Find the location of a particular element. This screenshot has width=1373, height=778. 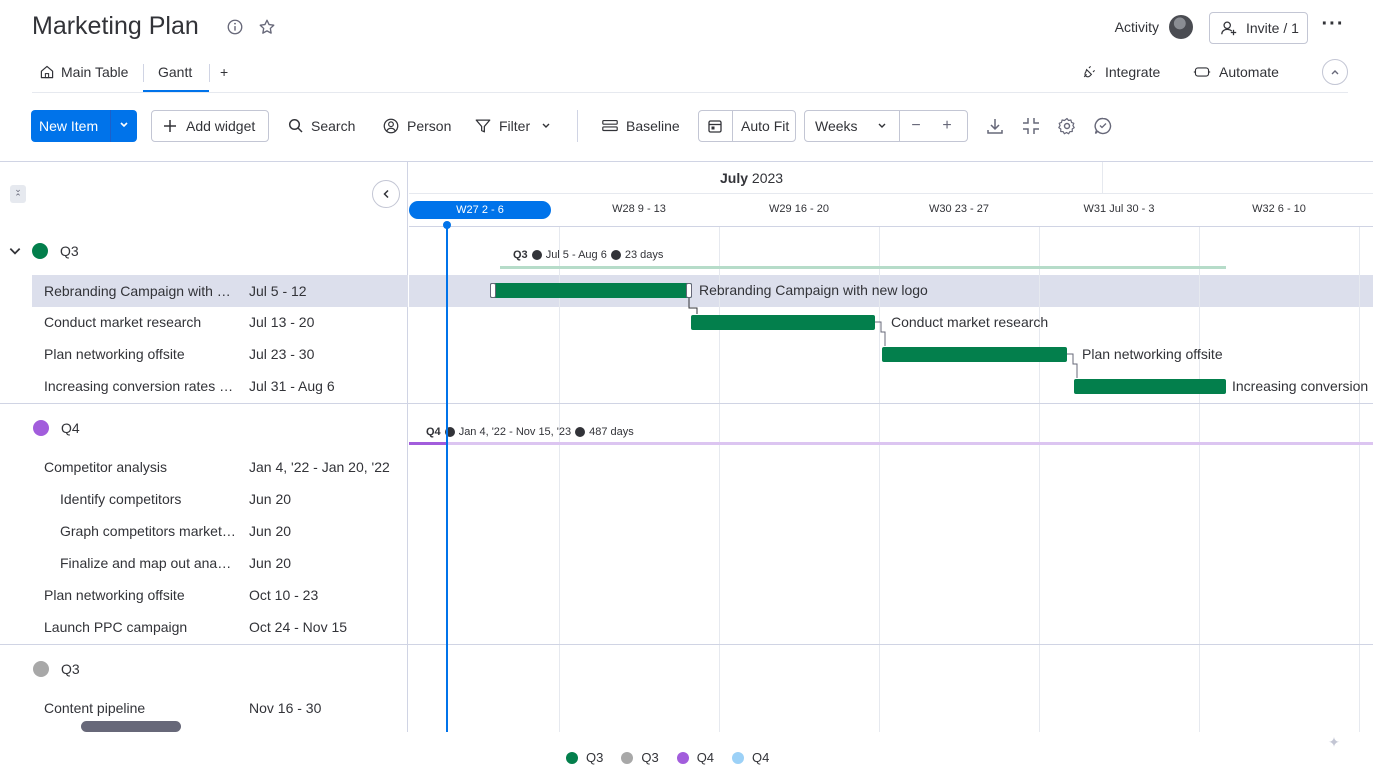

table-row: Conduct market research Jul 13 - 20 is located at coordinates (220, 322).